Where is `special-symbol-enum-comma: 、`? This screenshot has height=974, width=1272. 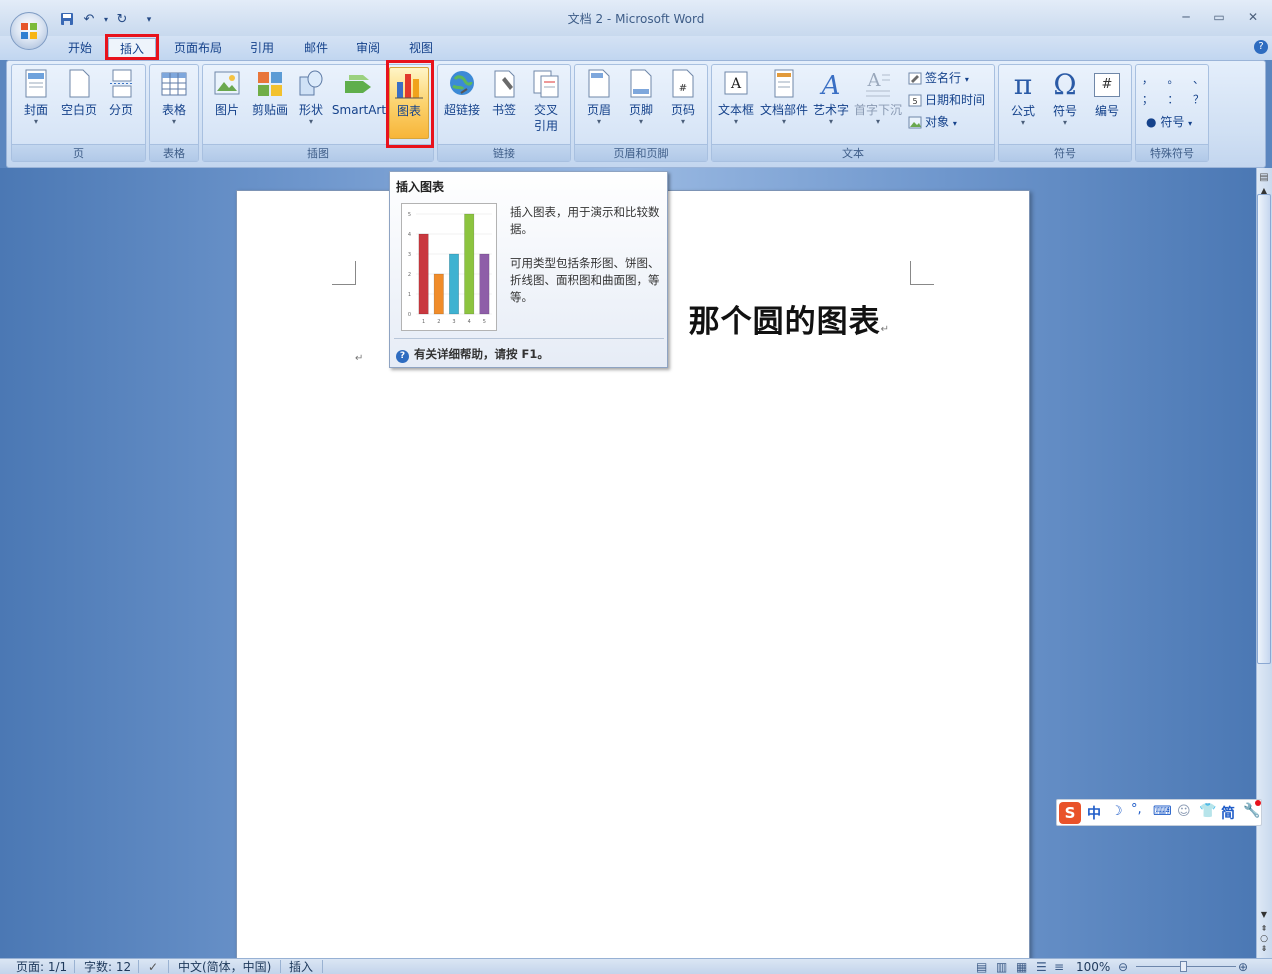 special-symbol-enum-comma: 、 is located at coordinates (1198, 79).